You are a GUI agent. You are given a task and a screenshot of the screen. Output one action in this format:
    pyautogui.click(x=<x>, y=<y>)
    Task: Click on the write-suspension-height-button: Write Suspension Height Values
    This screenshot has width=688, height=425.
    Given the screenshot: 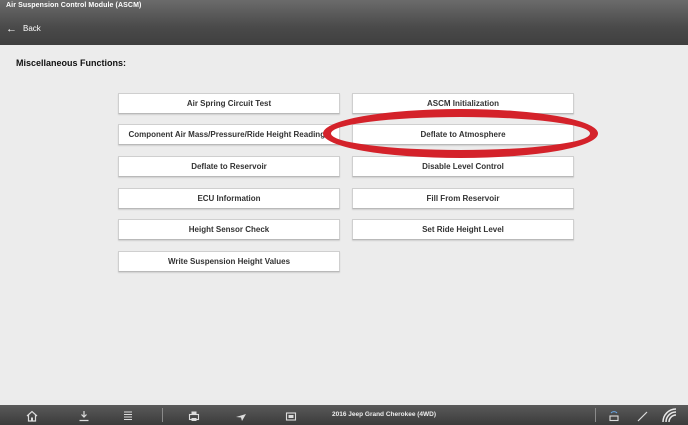 What is the action you would take?
    pyautogui.click(x=229, y=261)
    